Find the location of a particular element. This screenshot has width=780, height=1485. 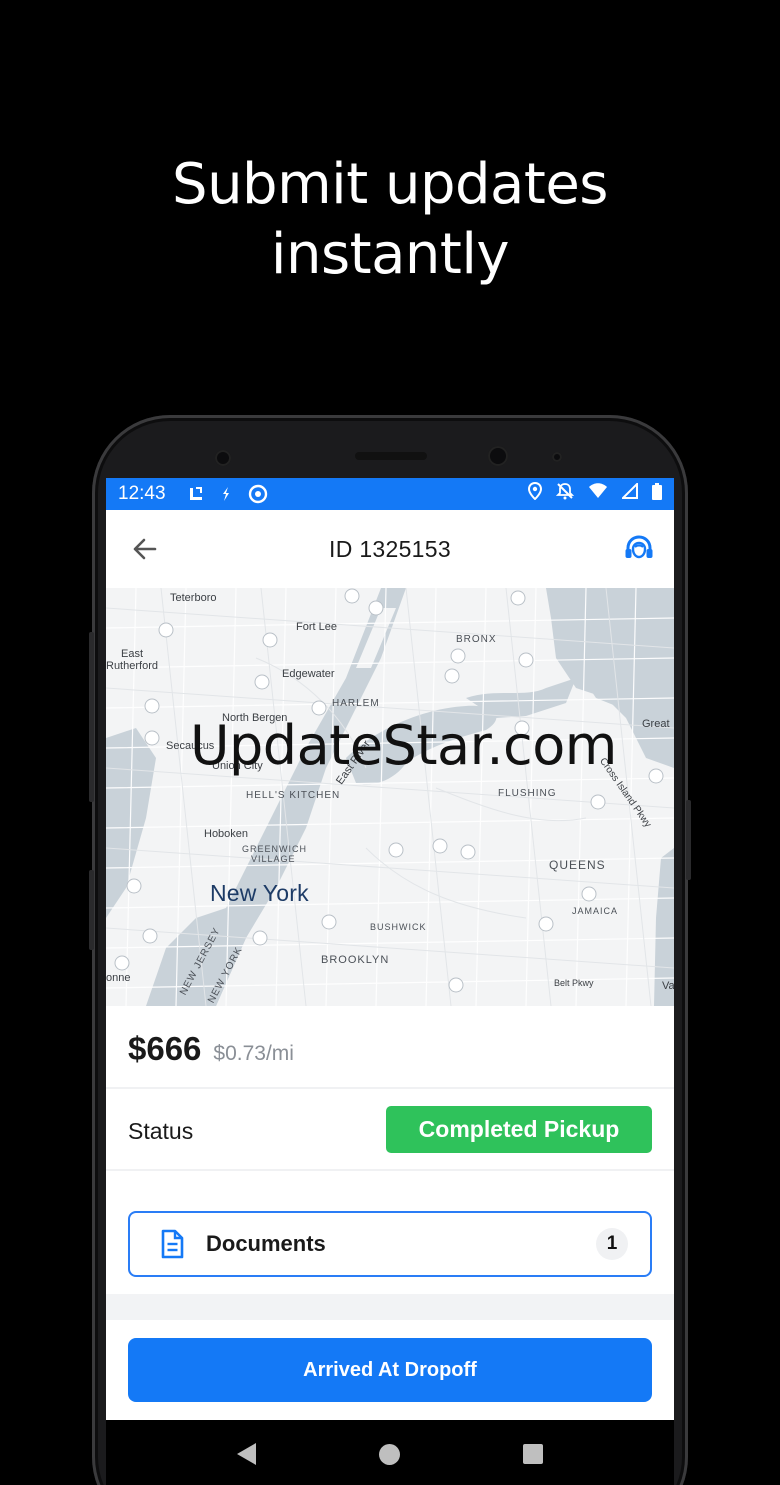

map-label-great: Great is located at coordinates (656, 724).